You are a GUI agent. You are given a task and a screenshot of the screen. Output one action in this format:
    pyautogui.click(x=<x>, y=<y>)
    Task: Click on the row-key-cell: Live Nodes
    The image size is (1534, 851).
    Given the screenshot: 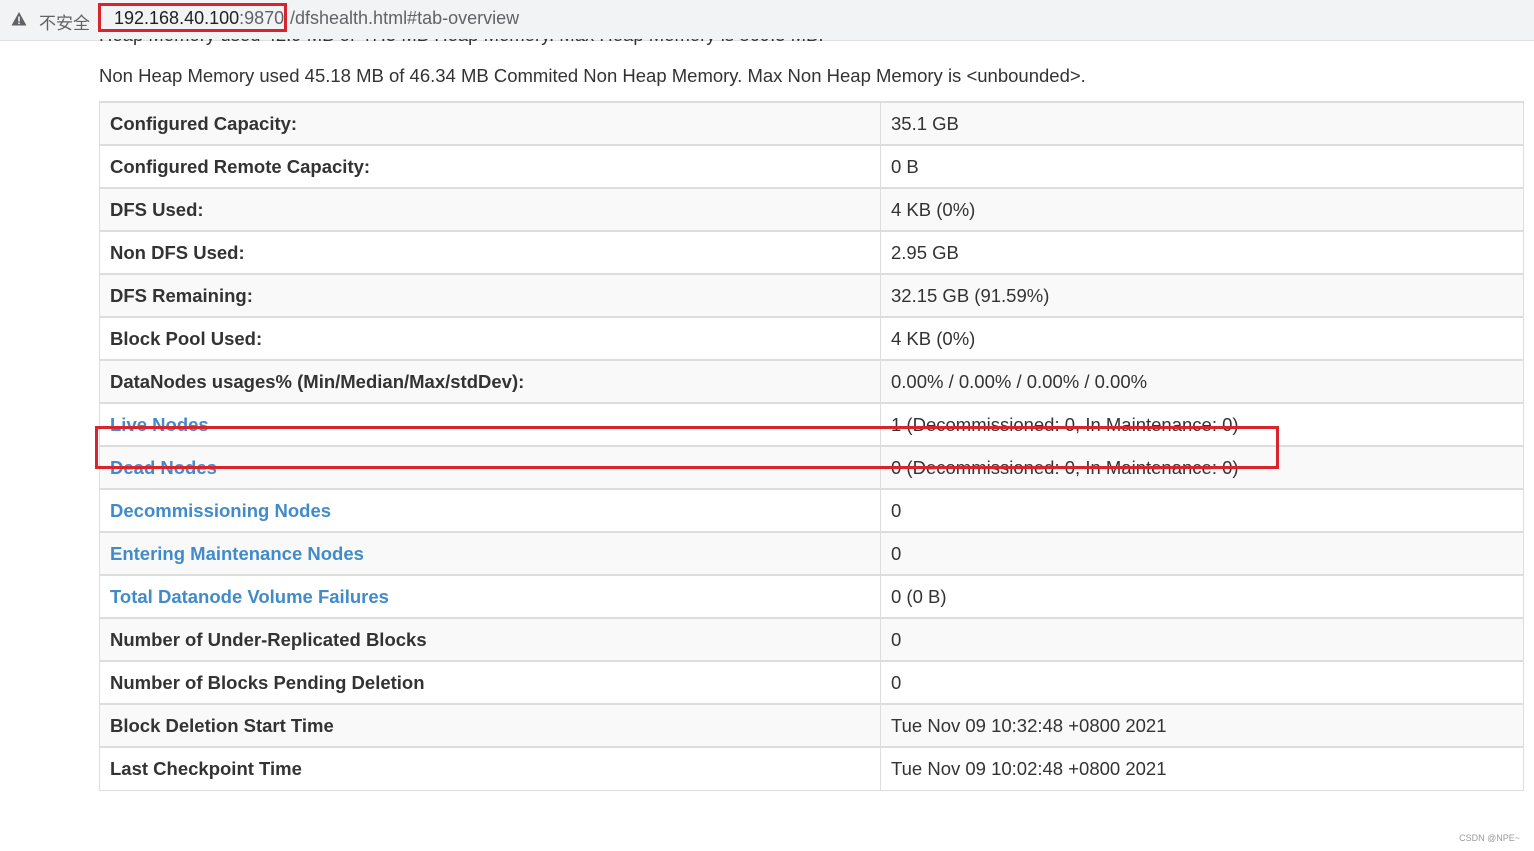 What is the action you would take?
    pyautogui.click(x=490, y=424)
    